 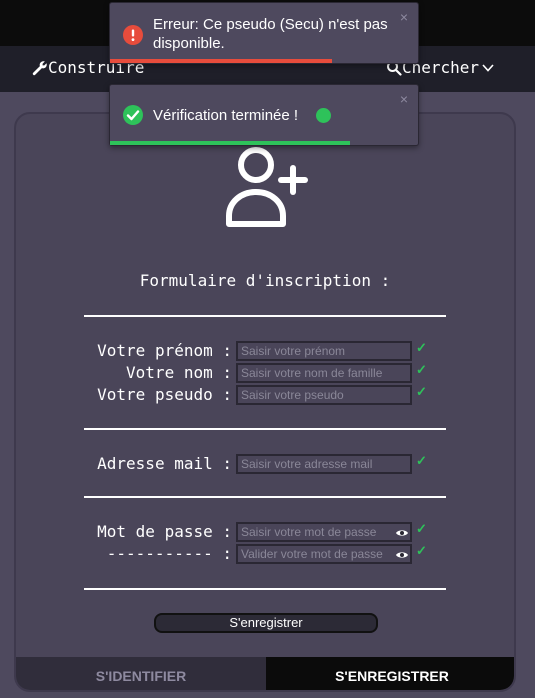 I want to click on firstname-input, so click(x=324, y=351).